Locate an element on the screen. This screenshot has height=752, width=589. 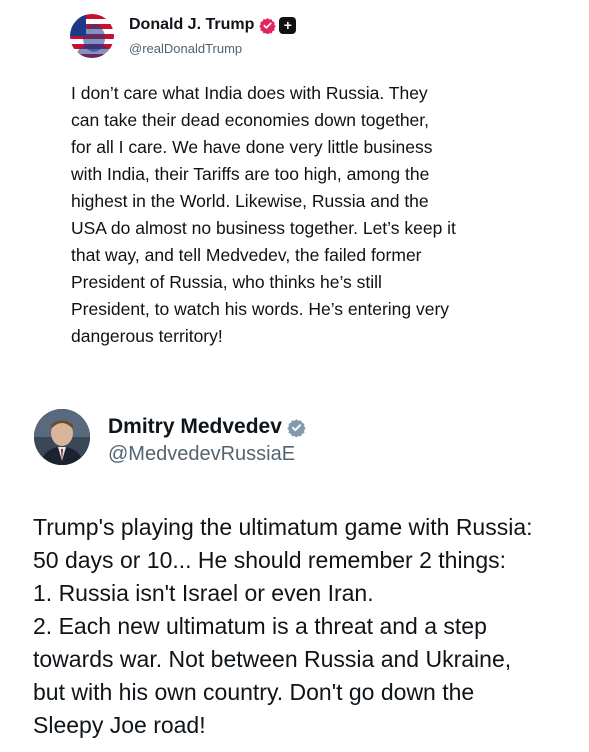
author-handle: @MedvedevRussiaE is located at coordinates (201, 454).